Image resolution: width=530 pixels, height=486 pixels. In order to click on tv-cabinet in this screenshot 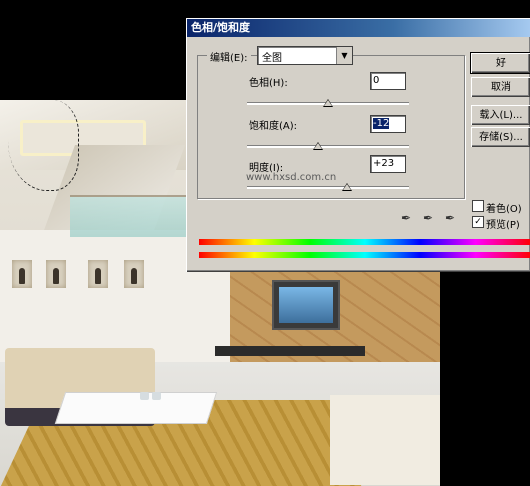, I will do `click(290, 351)`.